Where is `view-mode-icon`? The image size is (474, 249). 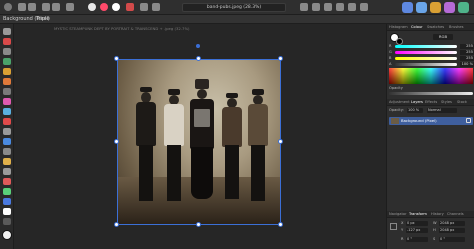
view-mode-icon is located at coordinates (364, 7).